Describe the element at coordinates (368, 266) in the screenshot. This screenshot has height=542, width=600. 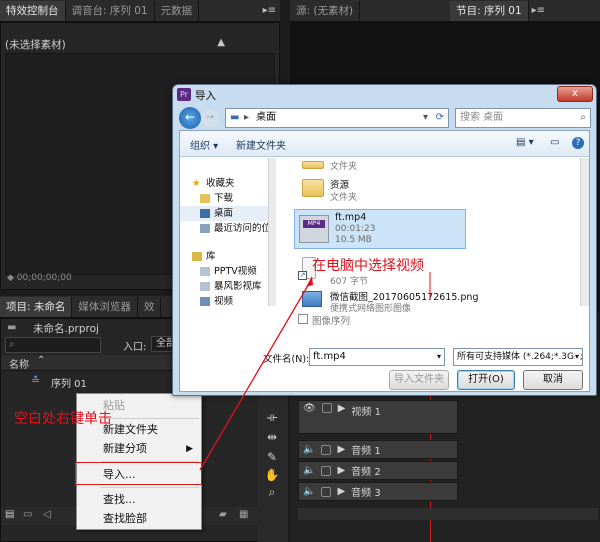
I see `annotation-select-video: 在电脑中选择视频` at that location.